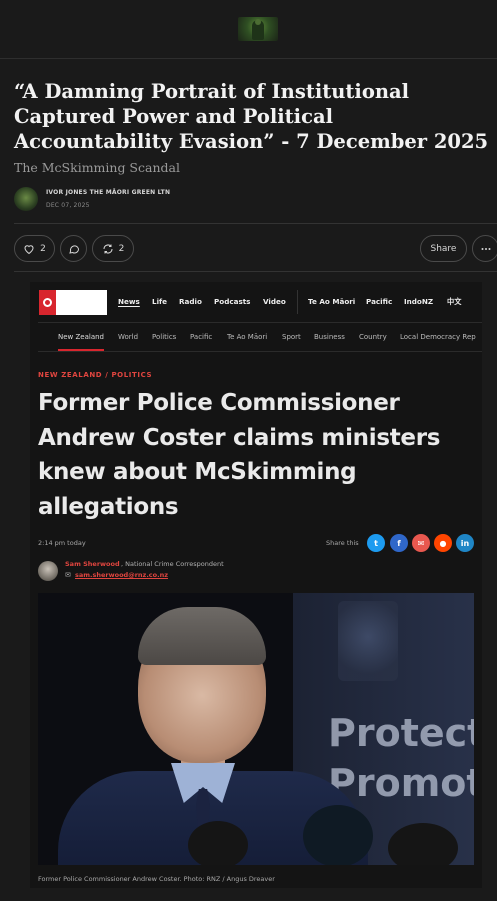  Describe the element at coordinates (379, 301) in the screenshot. I see `rnz-nav-pacific: Pacific` at that location.